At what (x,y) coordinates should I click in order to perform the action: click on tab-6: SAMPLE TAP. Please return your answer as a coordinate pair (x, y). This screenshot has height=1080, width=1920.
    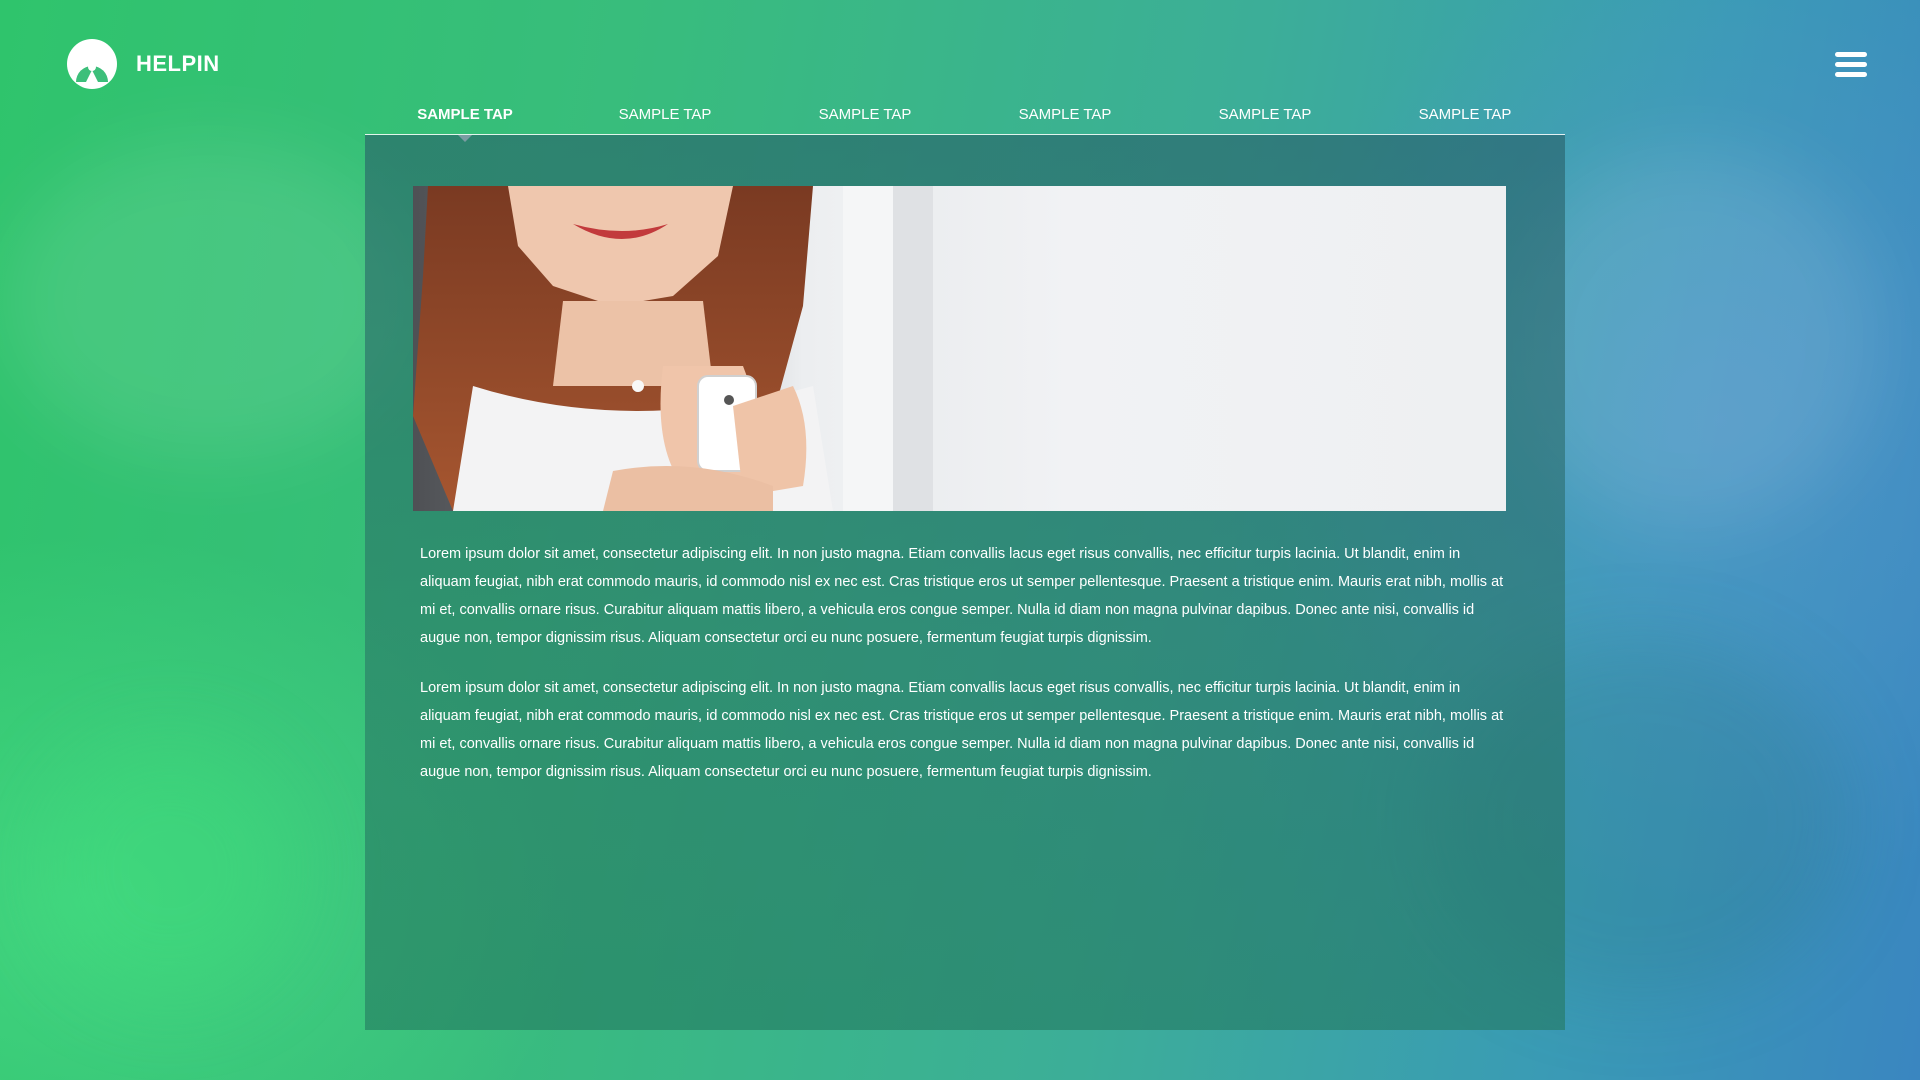
    Looking at the image, I should click on (1465, 116).